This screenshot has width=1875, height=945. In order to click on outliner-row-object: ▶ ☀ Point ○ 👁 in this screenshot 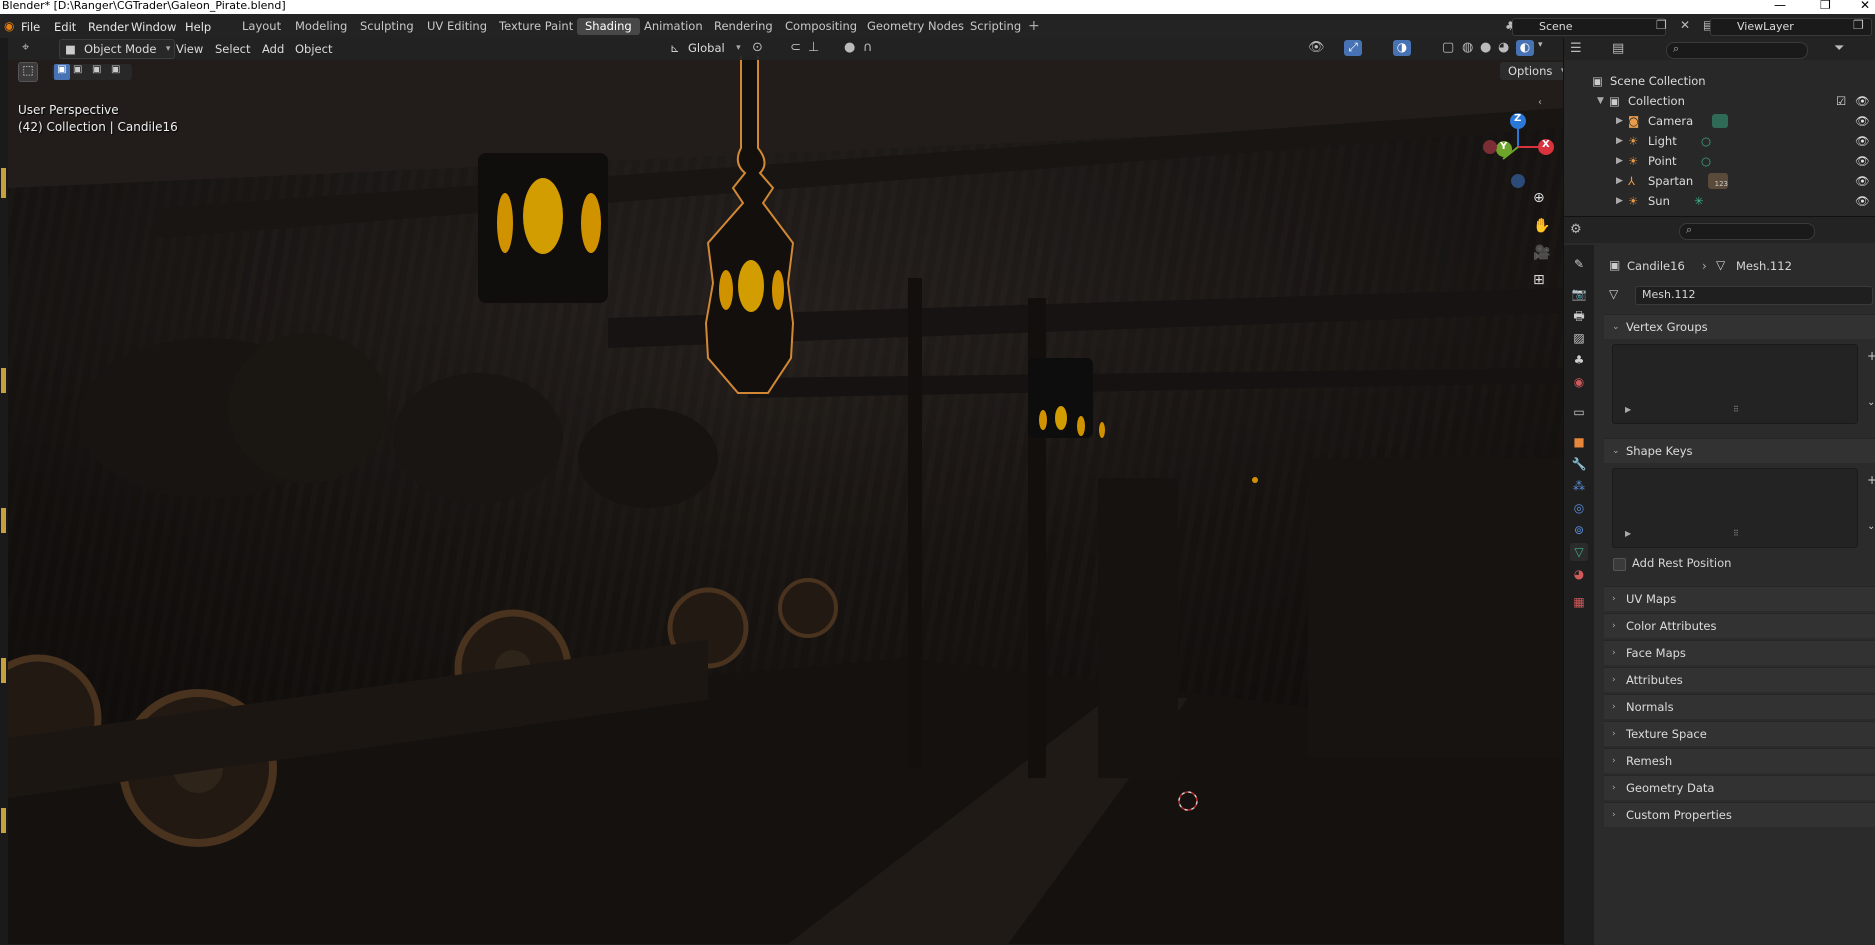, I will do `click(1719, 161)`.